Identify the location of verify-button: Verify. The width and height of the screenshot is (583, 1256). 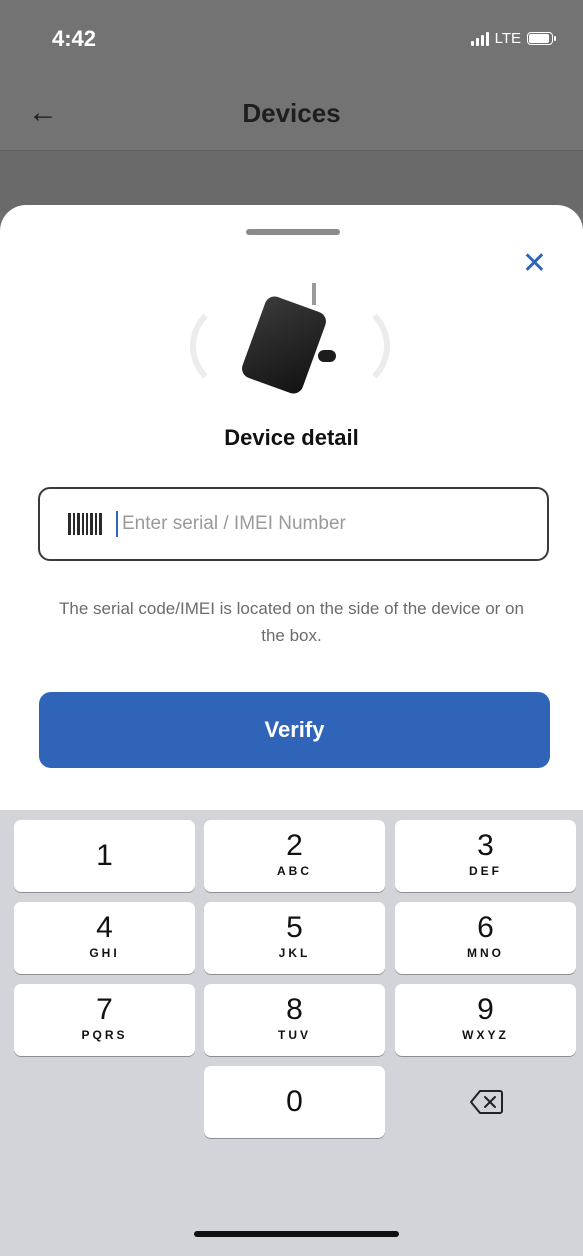
(294, 730).